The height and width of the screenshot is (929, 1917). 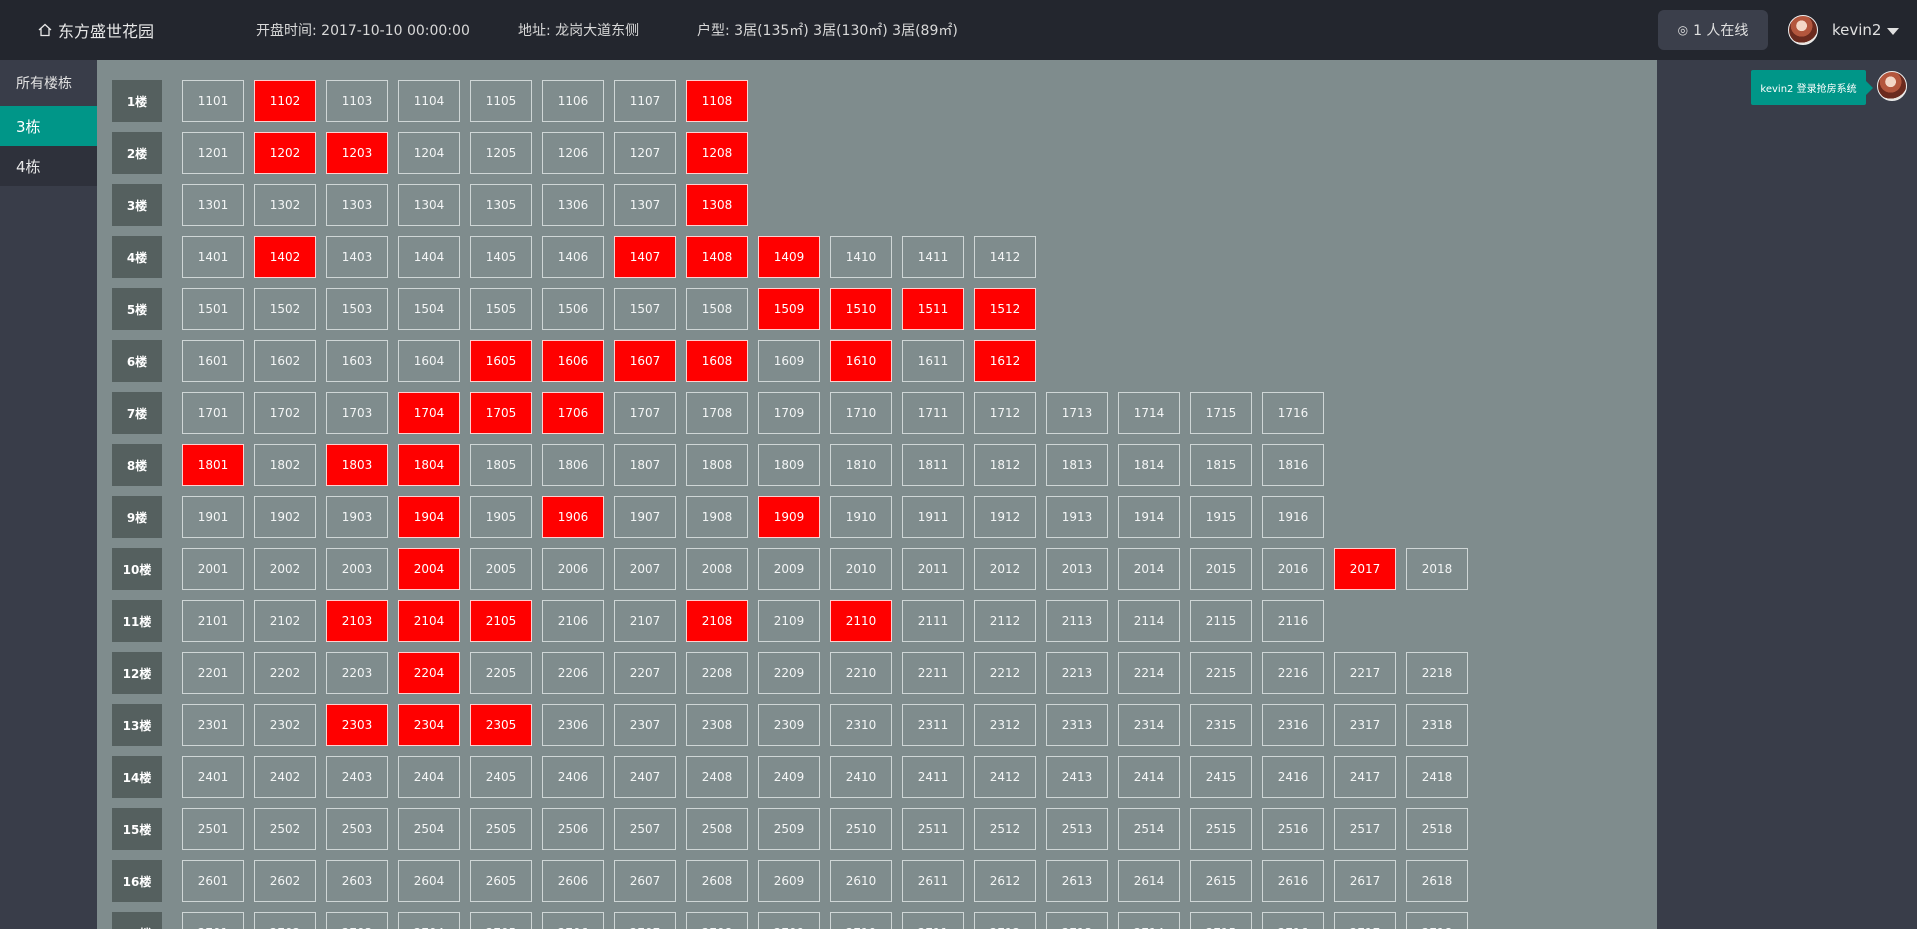 I want to click on unit-cell: 1103, so click(x=357, y=101).